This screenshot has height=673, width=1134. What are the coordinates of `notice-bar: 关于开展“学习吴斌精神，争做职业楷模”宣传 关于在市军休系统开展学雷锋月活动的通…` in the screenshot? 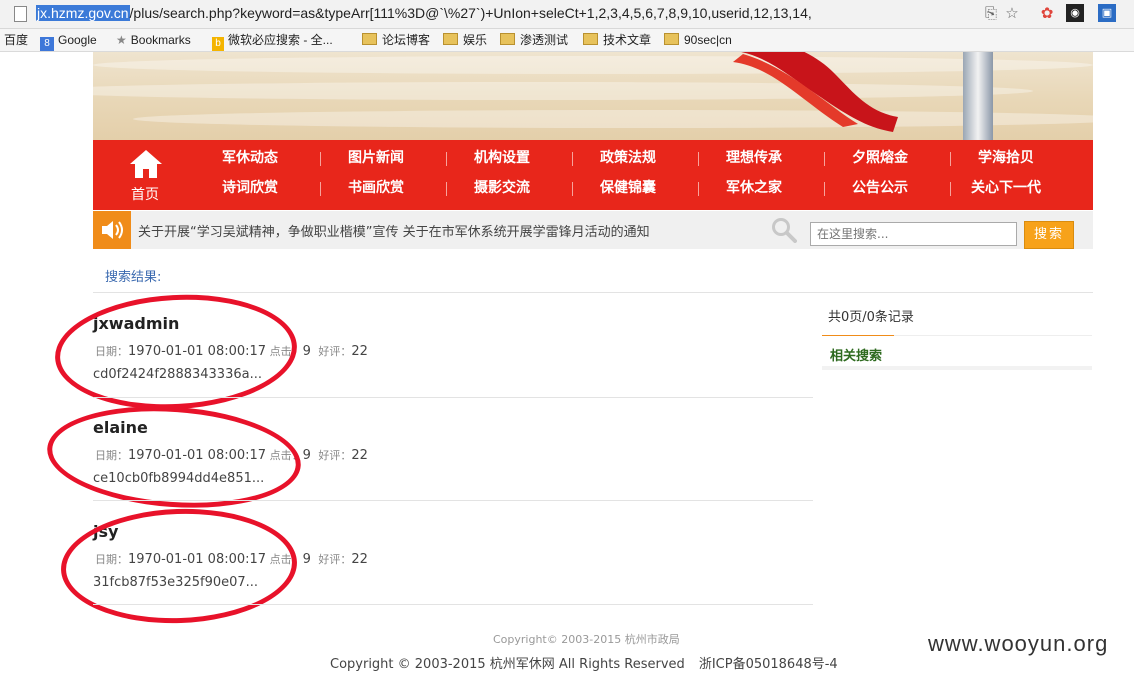 It's located at (593, 230).